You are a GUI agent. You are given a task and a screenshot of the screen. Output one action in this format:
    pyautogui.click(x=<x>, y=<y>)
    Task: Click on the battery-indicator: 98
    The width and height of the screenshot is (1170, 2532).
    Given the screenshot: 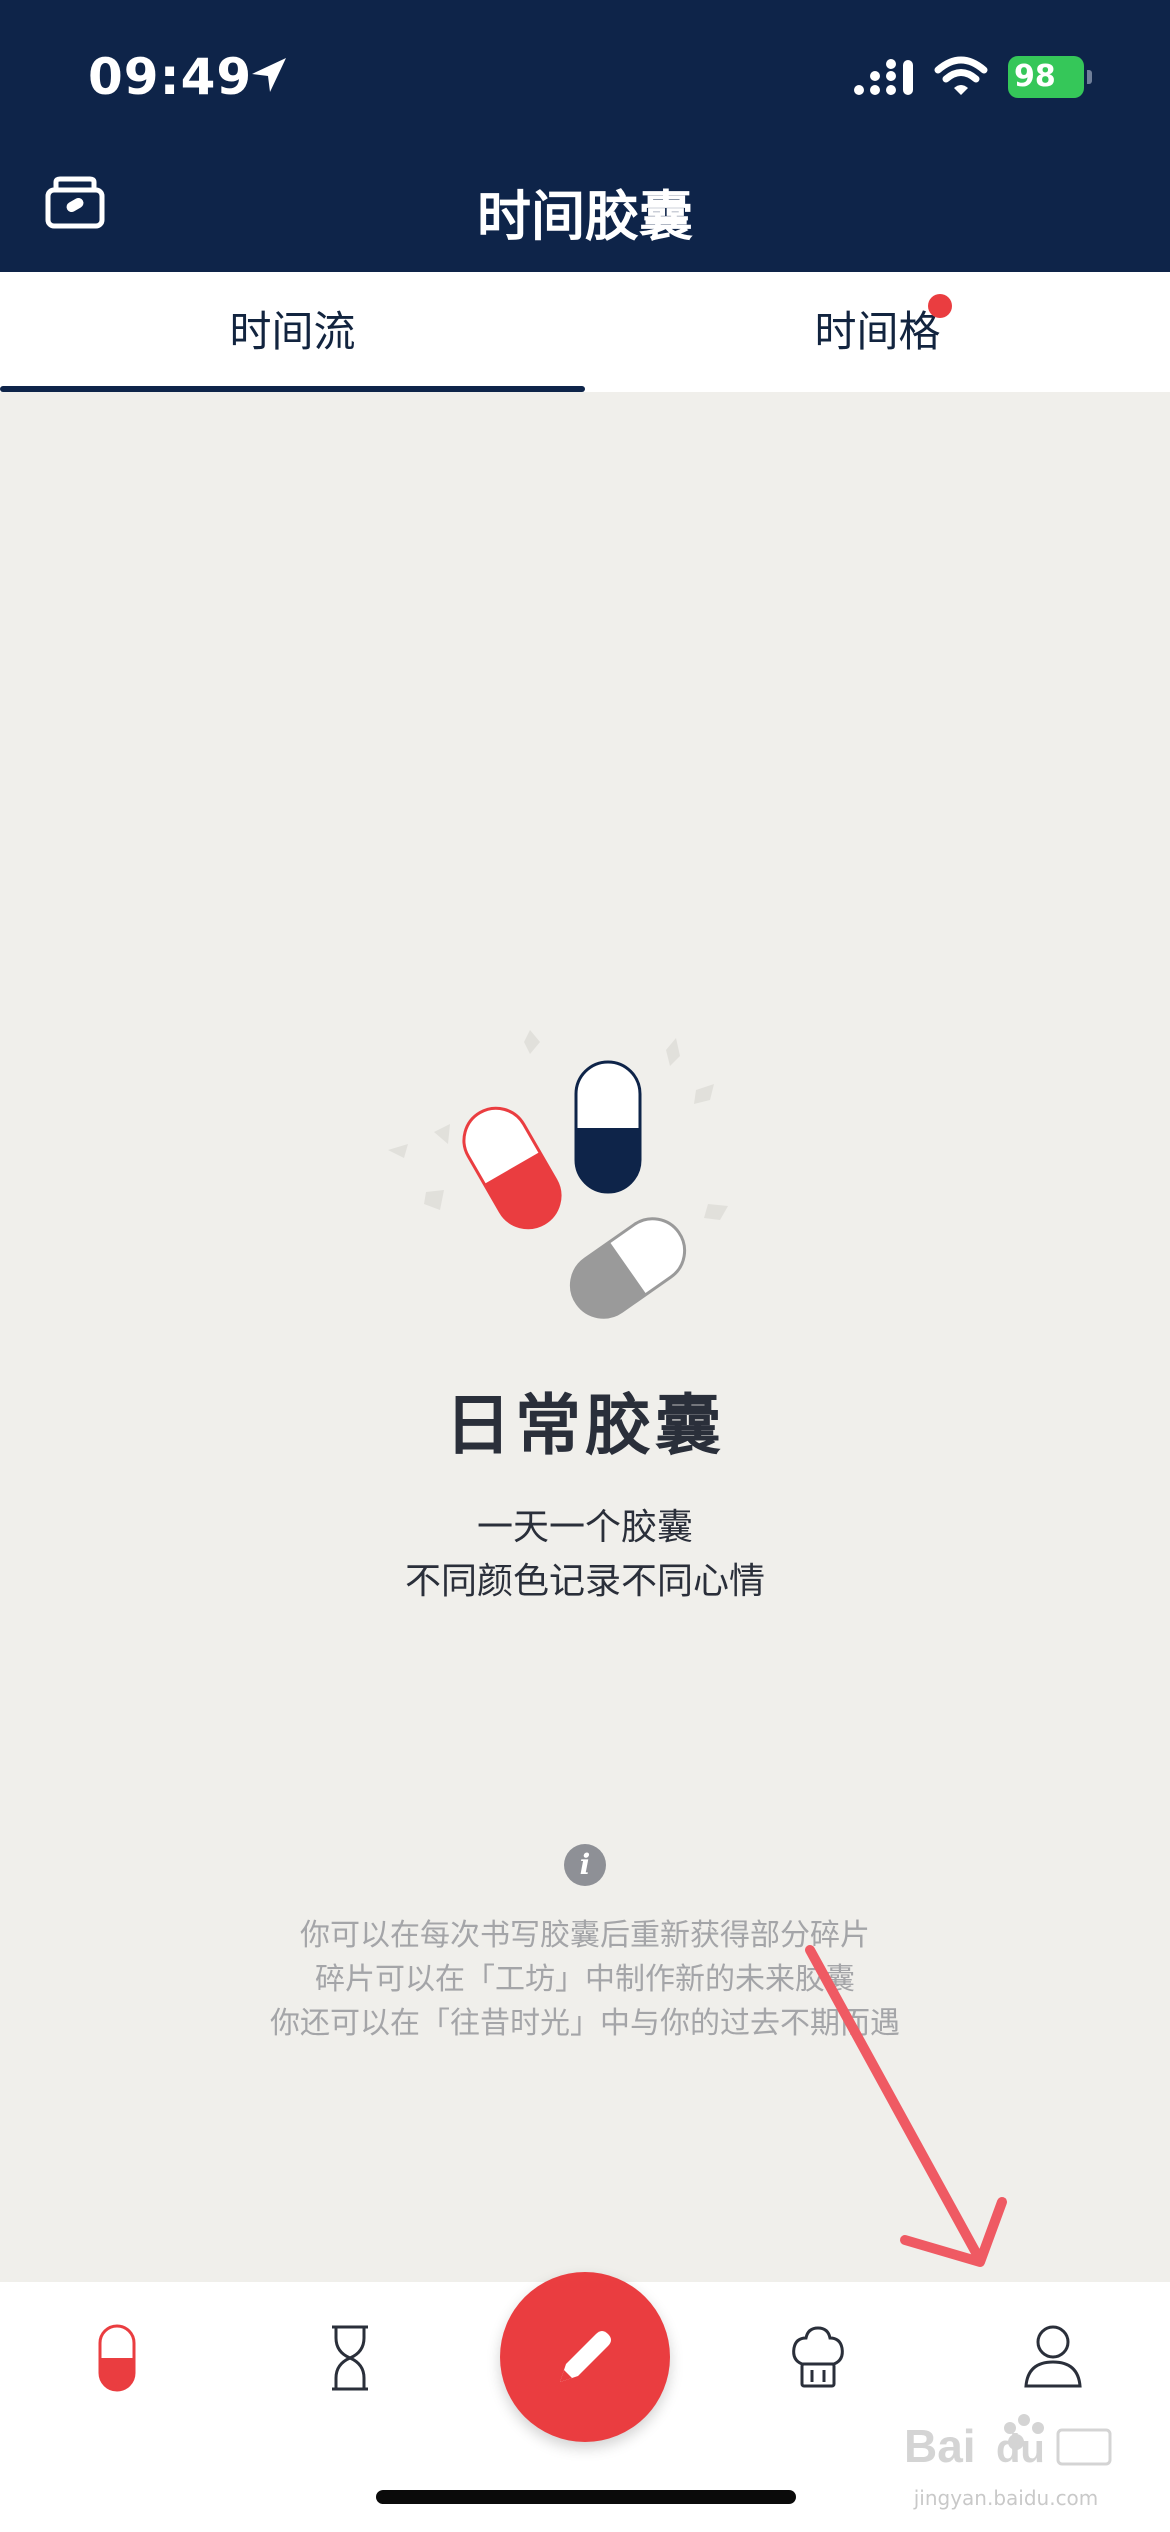 What is the action you would take?
    pyautogui.click(x=1046, y=77)
    